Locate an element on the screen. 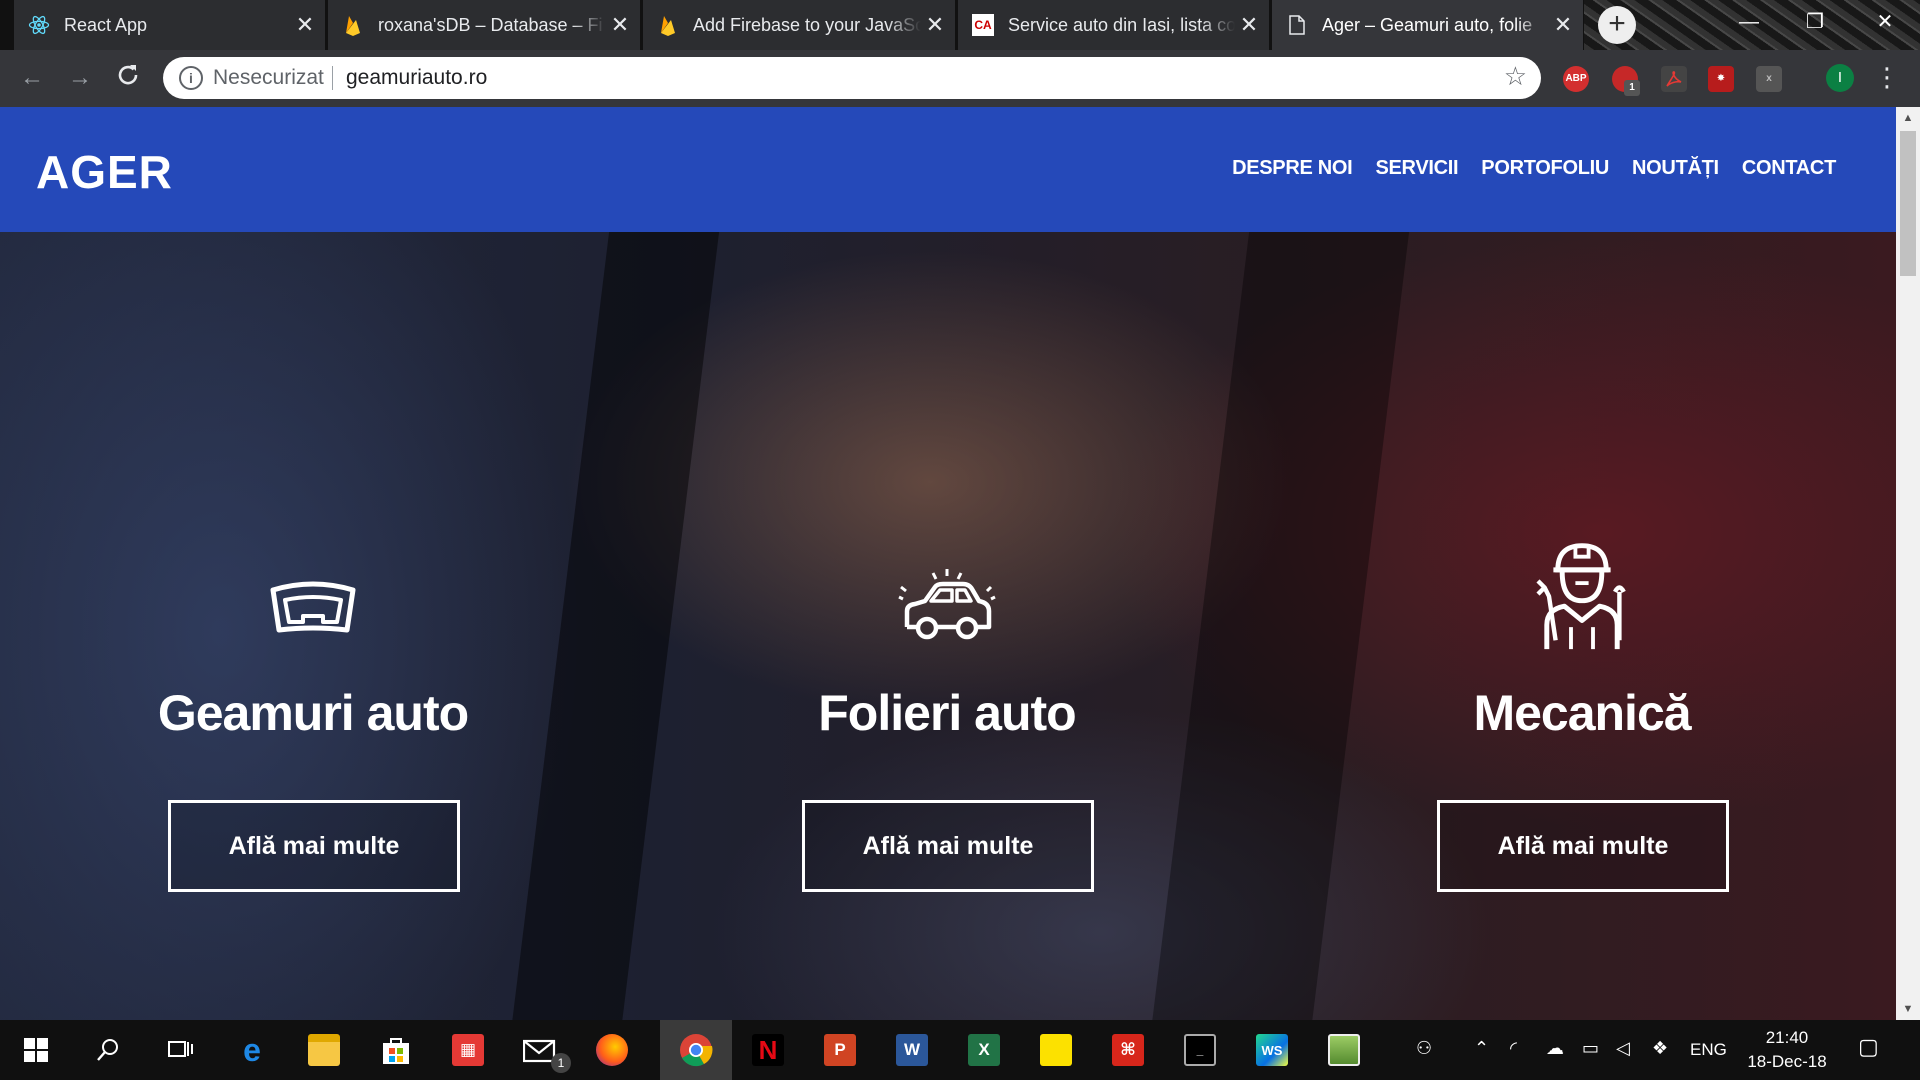 Image resolution: width=1920 pixels, height=1080 pixels. scroll-thumb is located at coordinates (1908, 203).